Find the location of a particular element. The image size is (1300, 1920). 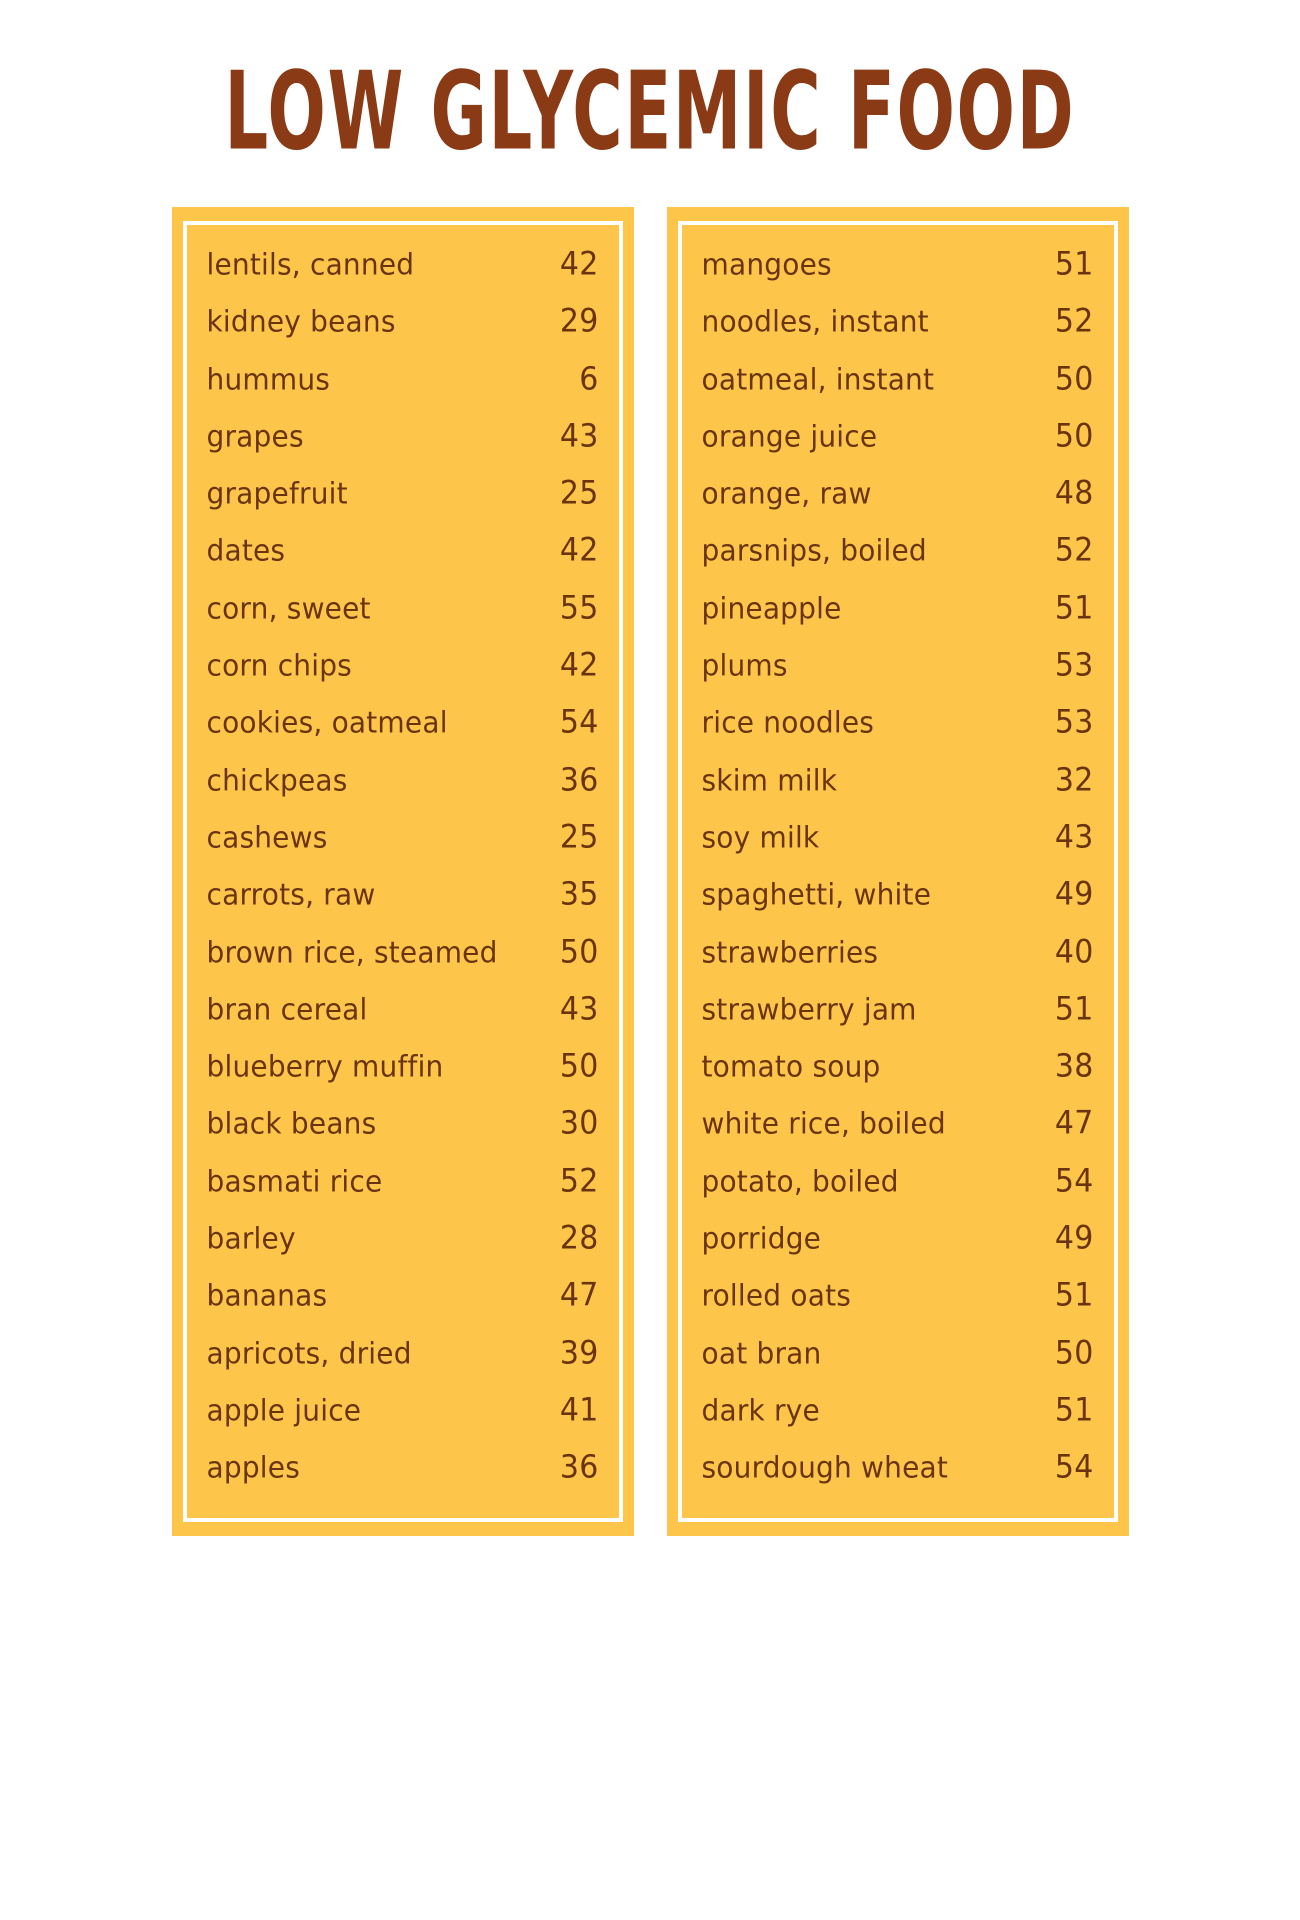

food-row: grapefruit 25 is located at coordinates (403, 498).